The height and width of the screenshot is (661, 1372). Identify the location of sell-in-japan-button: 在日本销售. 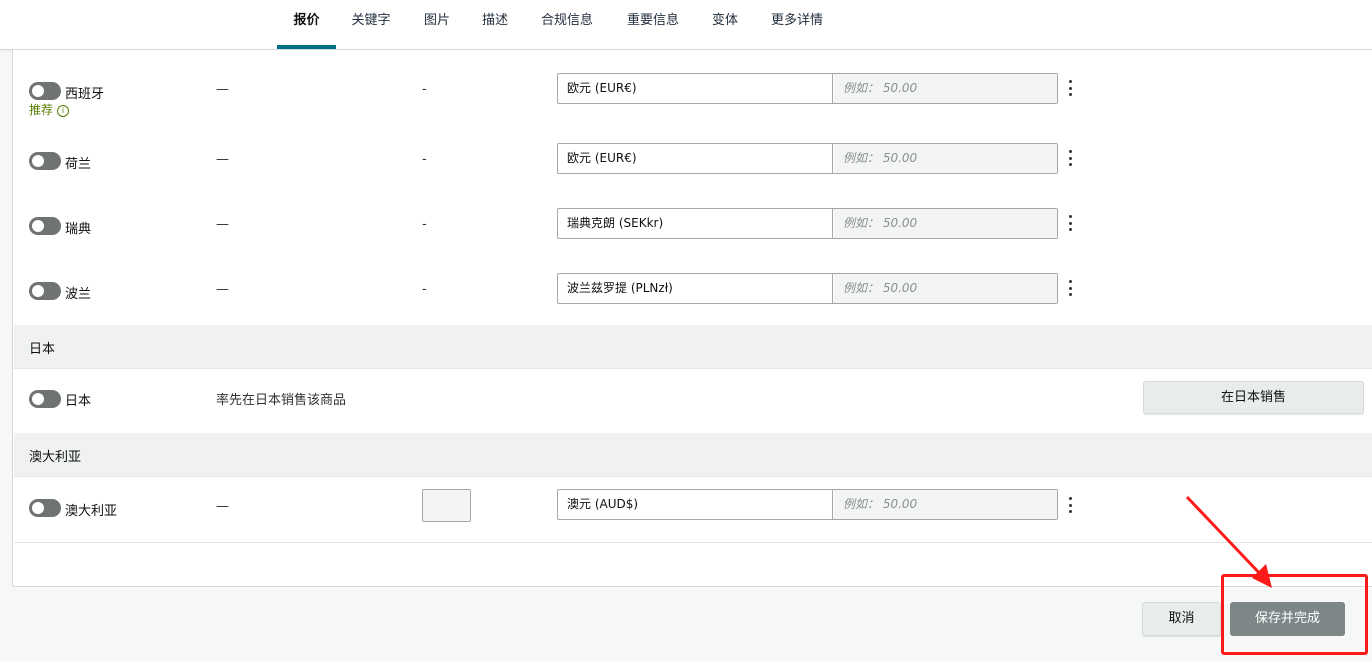
(1253, 397).